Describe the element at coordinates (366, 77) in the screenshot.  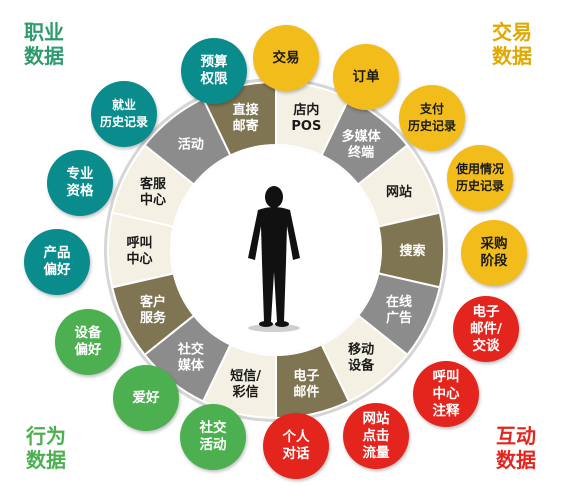
I see `data-bubble: 订单` at that location.